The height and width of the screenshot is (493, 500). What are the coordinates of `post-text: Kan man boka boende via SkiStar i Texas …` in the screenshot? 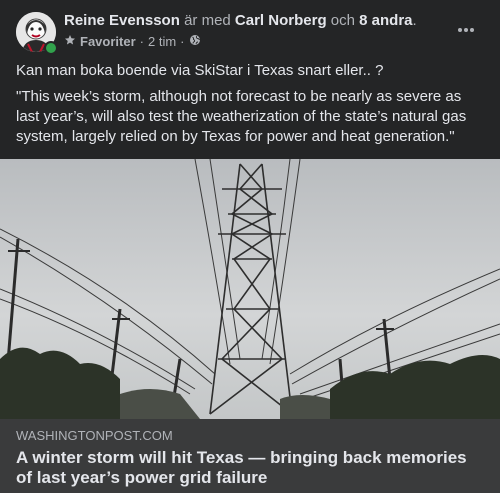 It's located at (200, 70).